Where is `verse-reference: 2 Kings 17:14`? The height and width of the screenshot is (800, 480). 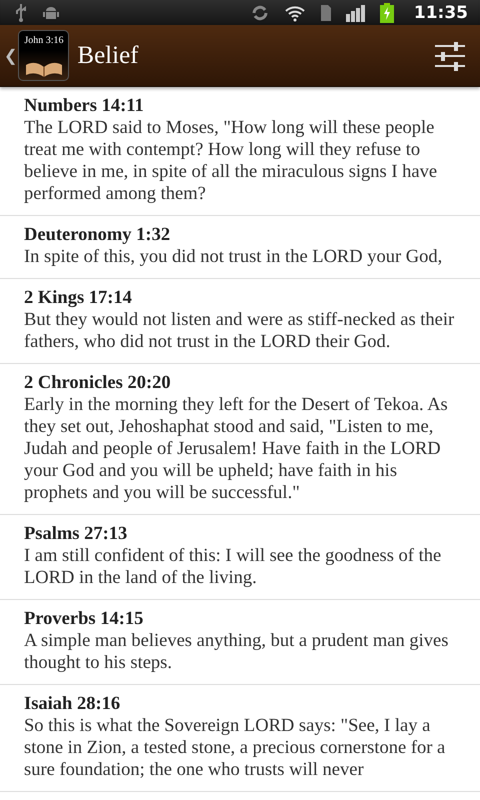
verse-reference: 2 Kings 17:14 is located at coordinates (78, 298).